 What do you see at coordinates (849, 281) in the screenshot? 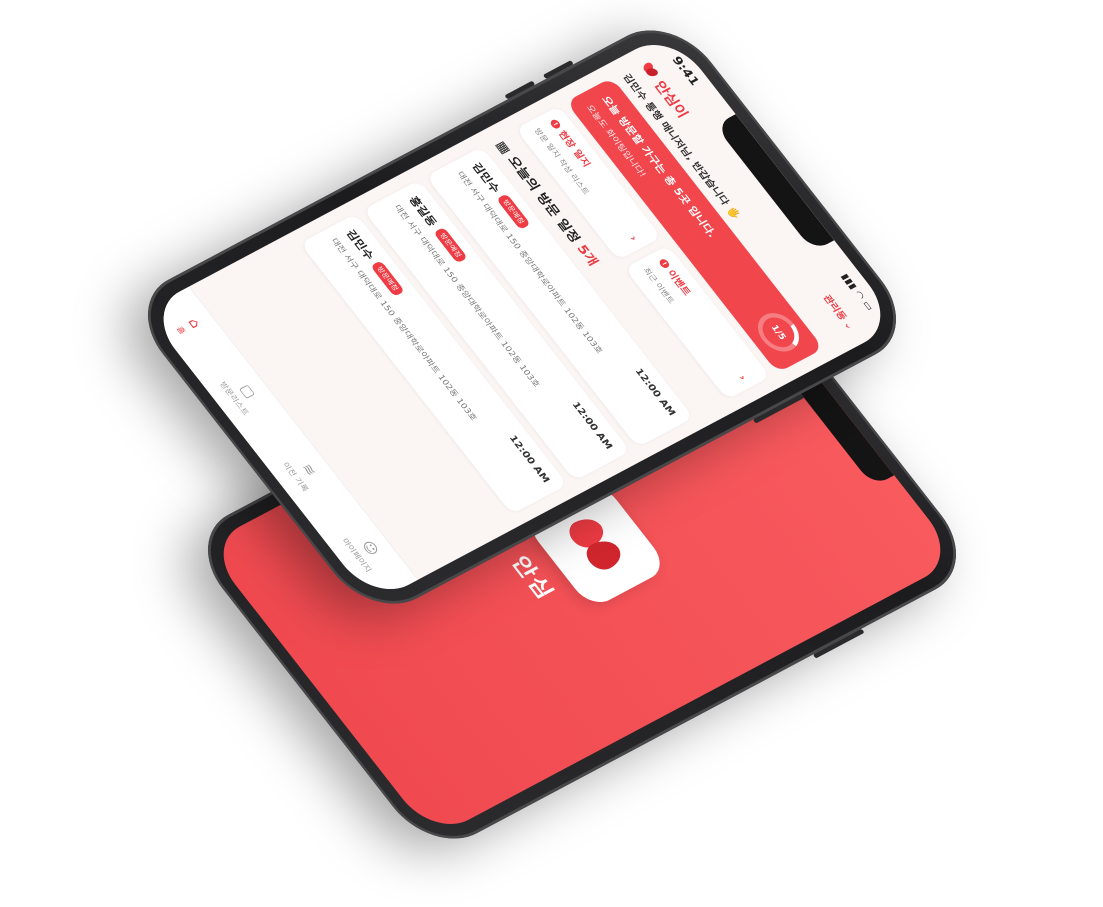
I see `signal-icon: ▮▮▮` at bounding box center [849, 281].